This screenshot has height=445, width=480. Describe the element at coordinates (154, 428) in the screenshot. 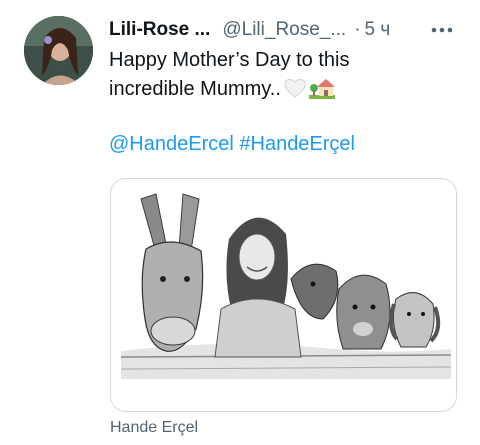

I see `tagged-user-label: Hande Erçel` at that location.